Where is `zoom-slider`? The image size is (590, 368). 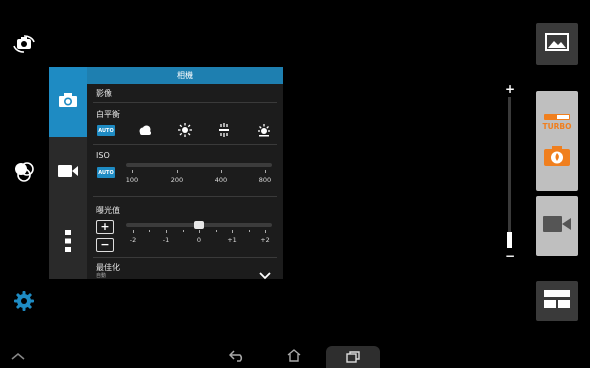 zoom-slider is located at coordinates (509, 172).